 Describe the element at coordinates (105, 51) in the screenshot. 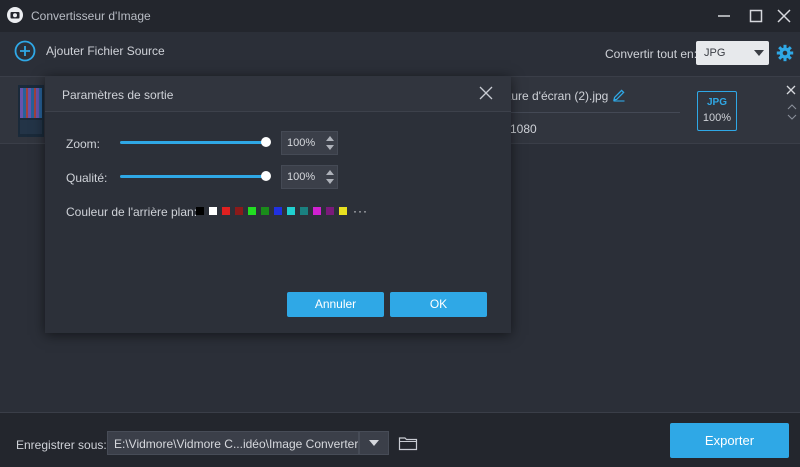

I see `add-source-label: Ajouter Fichier Source` at that location.